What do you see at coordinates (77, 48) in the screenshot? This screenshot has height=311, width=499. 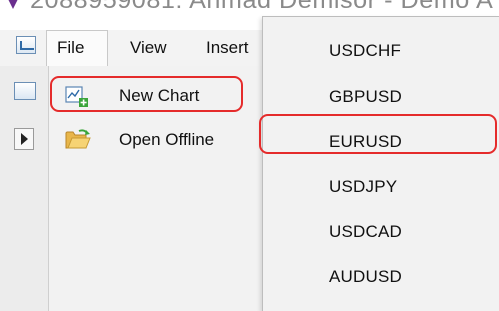 I see `menu-file: File` at bounding box center [77, 48].